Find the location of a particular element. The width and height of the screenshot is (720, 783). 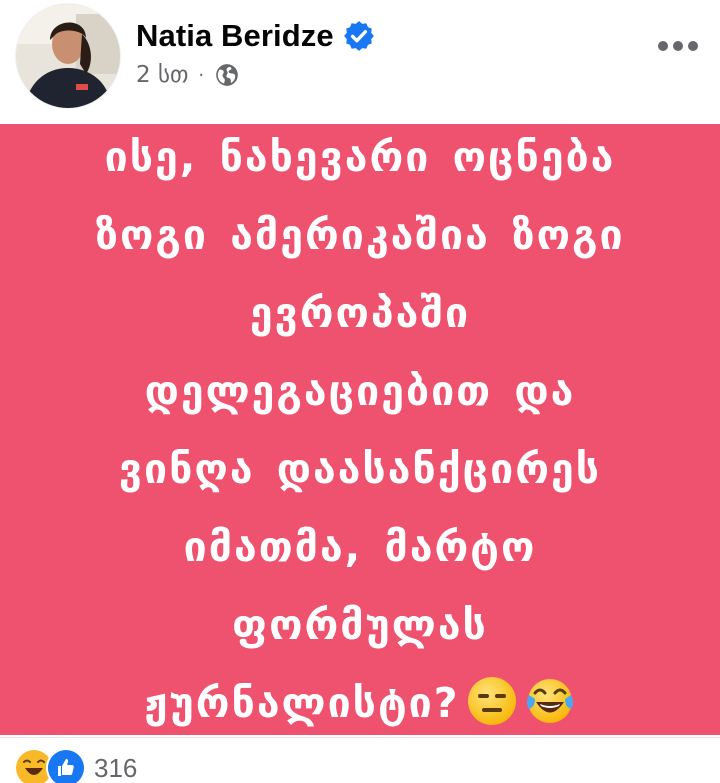

post-text-line: იმათმა, მარტო is located at coordinates (360, 546).